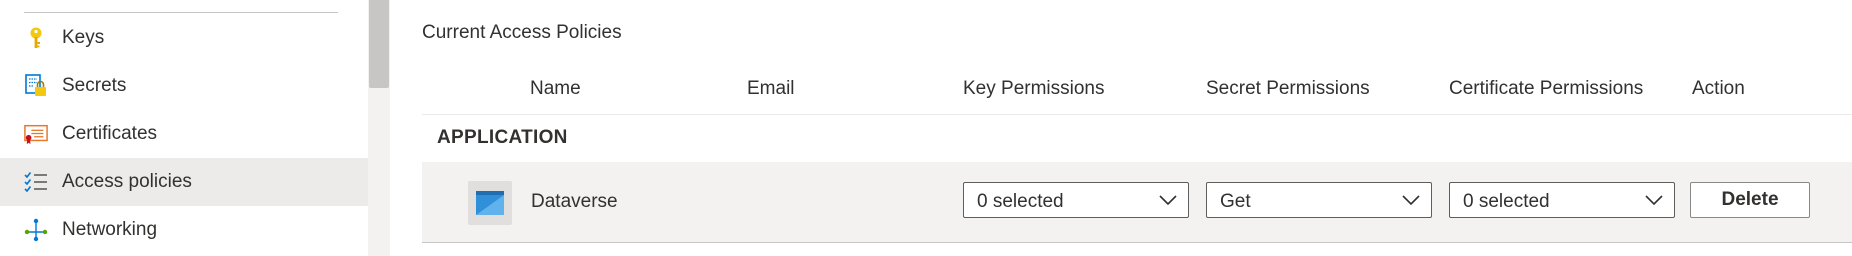 Image resolution: width=1852 pixels, height=256 pixels. What do you see at coordinates (1034, 89) in the screenshot?
I see `column-header-key-permissions: Key Permissions` at bounding box center [1034, 89].